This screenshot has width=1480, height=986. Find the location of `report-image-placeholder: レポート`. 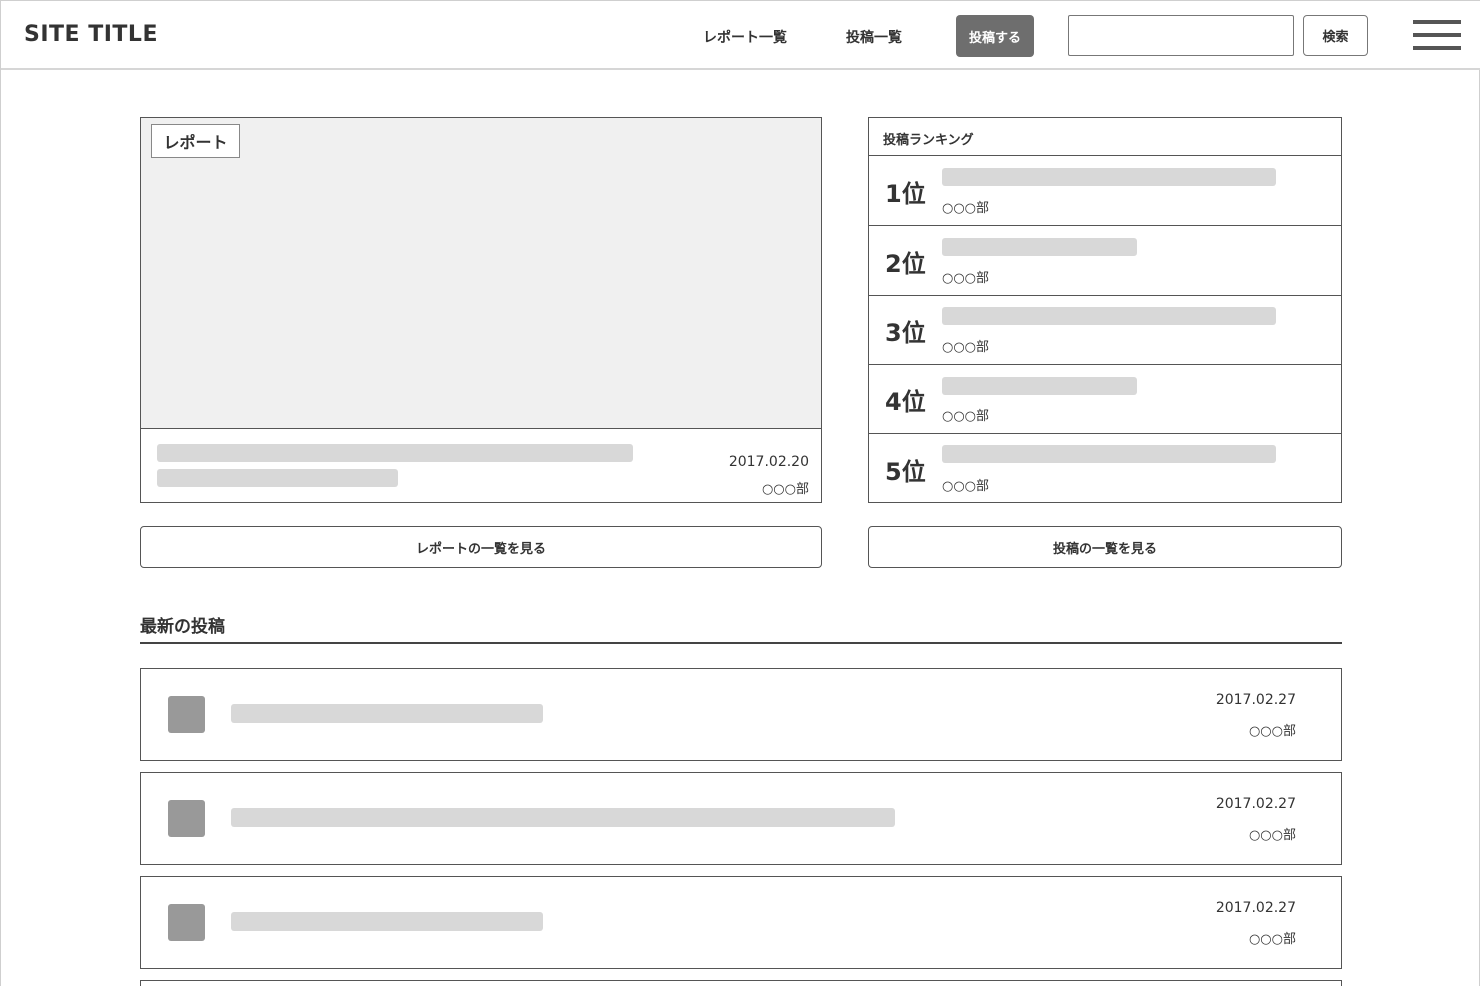

report-image-placeholder: レポート is located at coordinates (481, 273).